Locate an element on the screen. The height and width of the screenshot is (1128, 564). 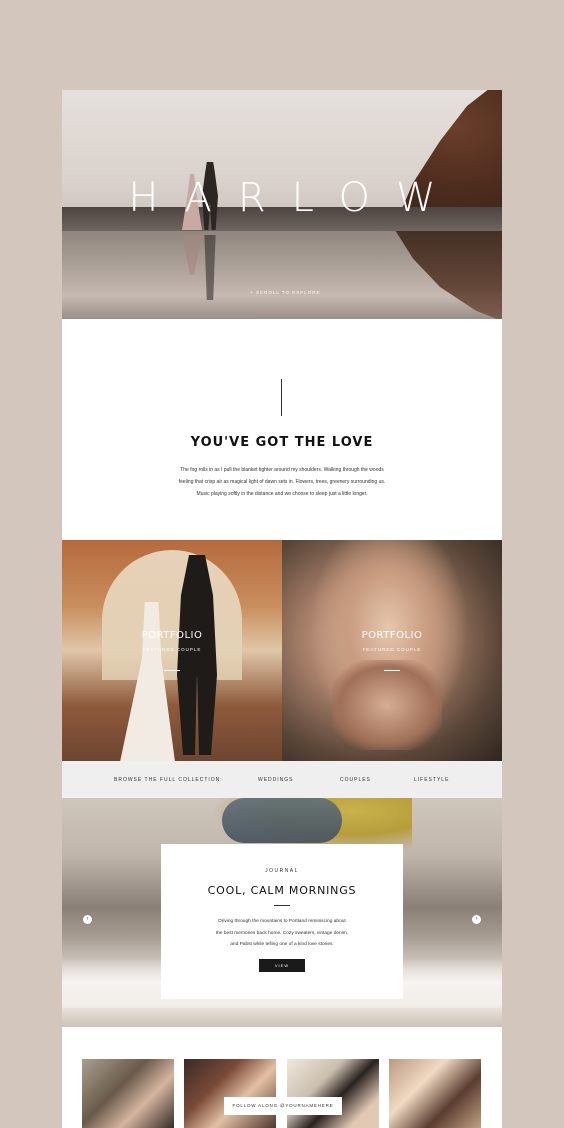
hands-image is located at coordinates (387, 705).